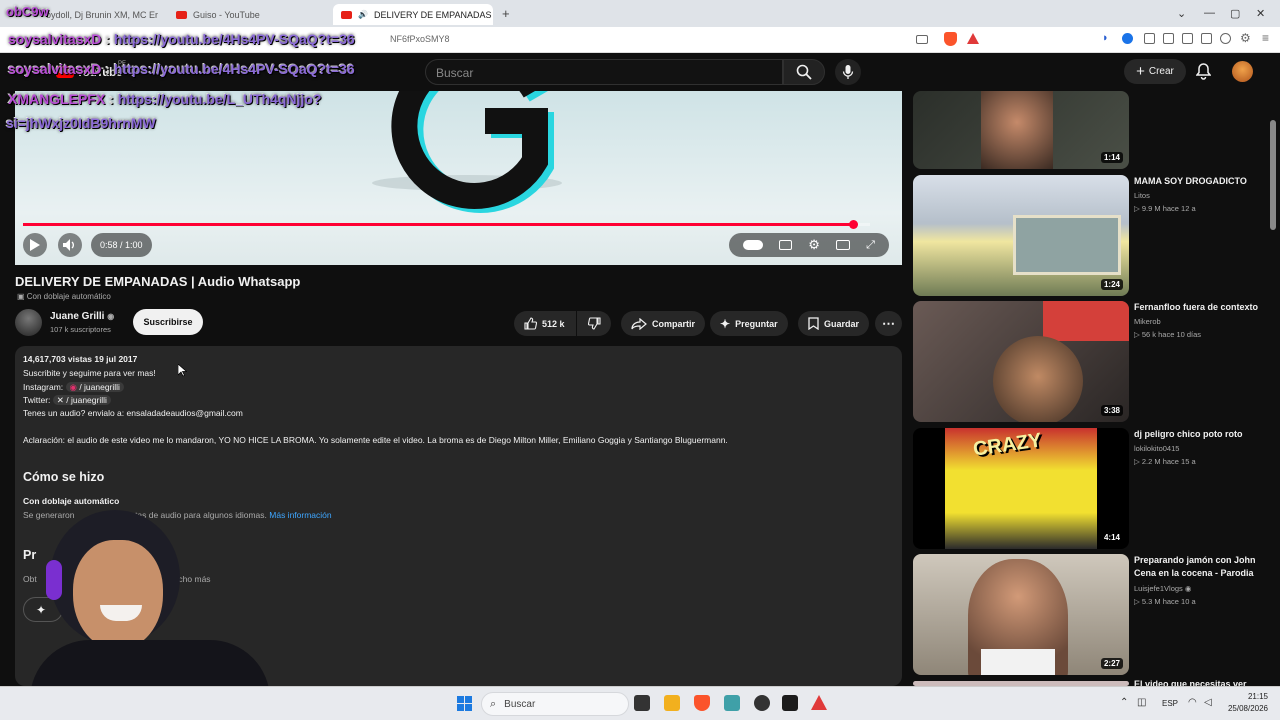 This screenshot has width=1280, height=720. What do you see at coordinates (420, 39) in the screenshot?
I see `url-text: NF6fPxoSMY8` at bounding box center [420, 39].